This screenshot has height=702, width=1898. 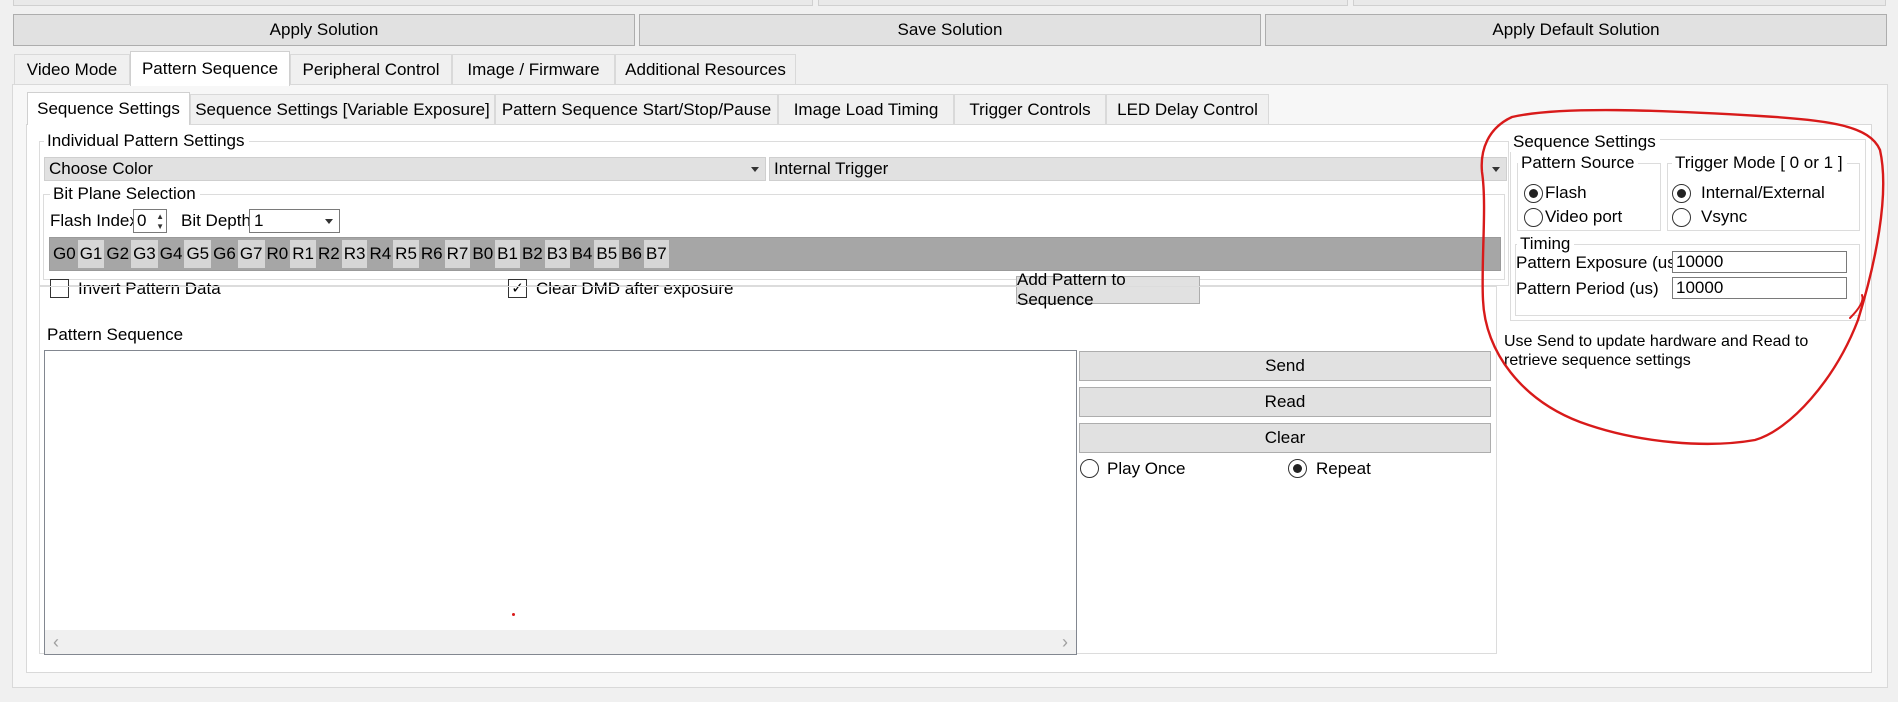 What do you see at coordinates (354, 254) in the screenshot?
I see `bitplane-r3: R3` at bounding box center [354, 254].